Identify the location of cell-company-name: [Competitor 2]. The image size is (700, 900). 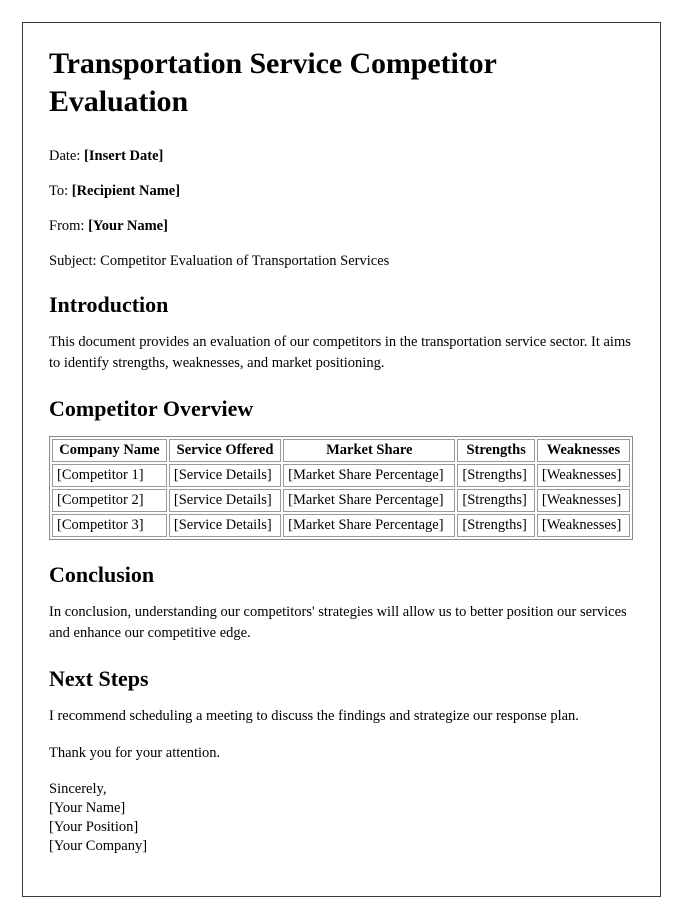
(109, 500).